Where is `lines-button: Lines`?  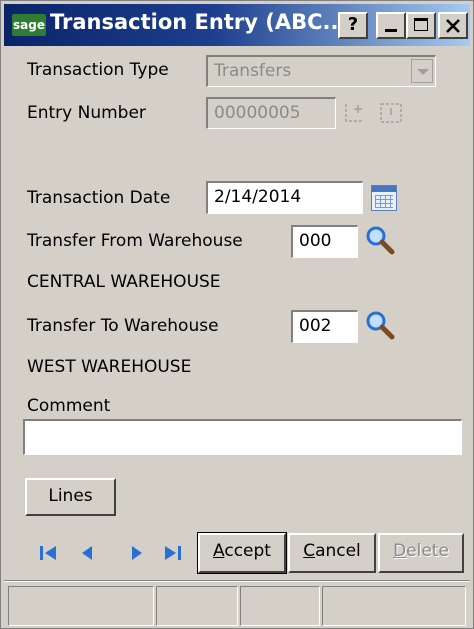 lines-button: Lines is located at coordinates (70, 497).